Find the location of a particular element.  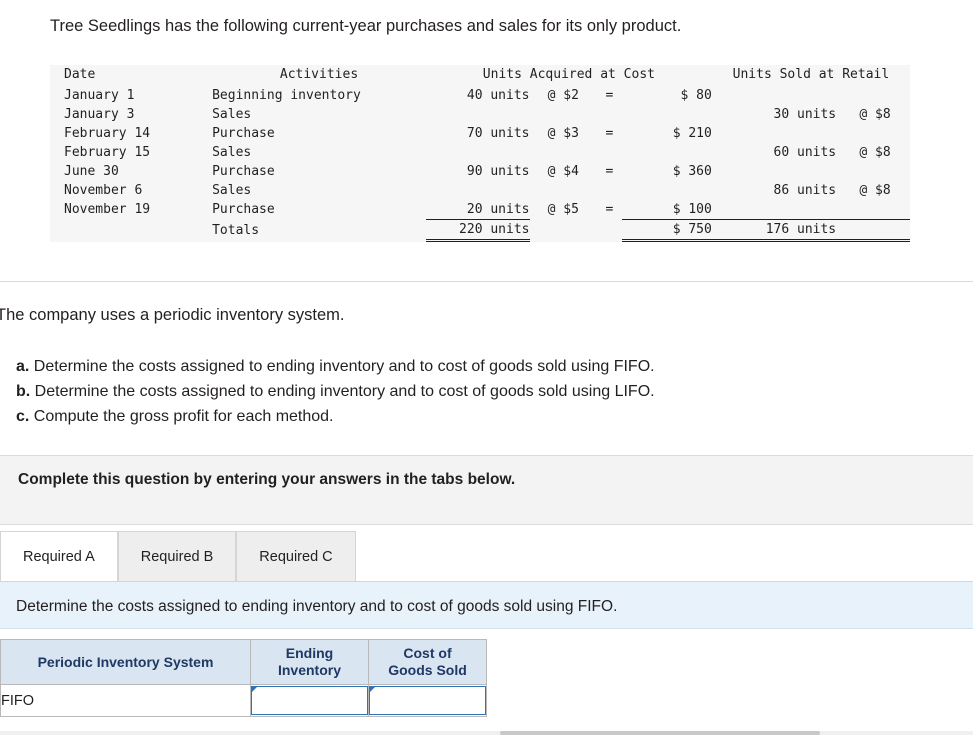

cell-cost: $ 80 is located at coordinates (696, 95).